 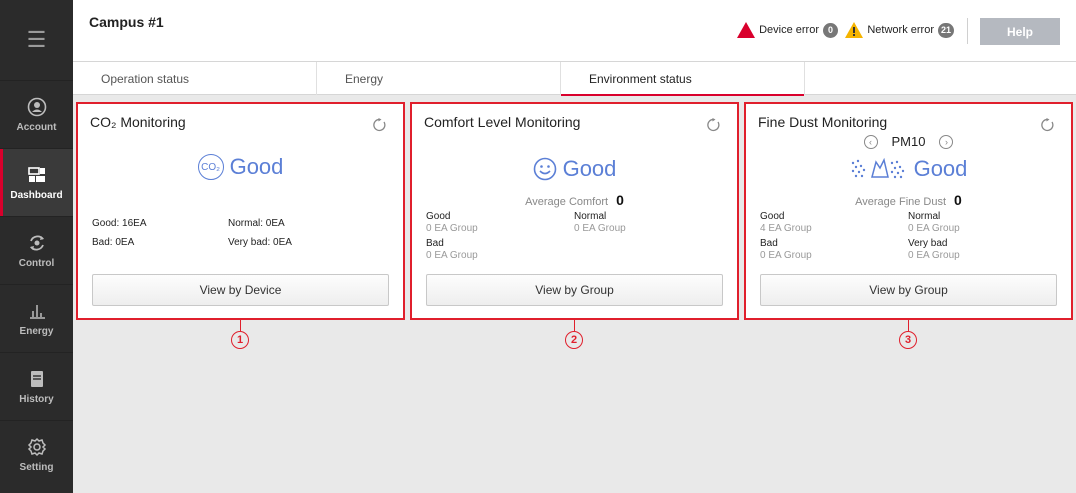 I want to click on control-icon, so click(x=36, y=242).